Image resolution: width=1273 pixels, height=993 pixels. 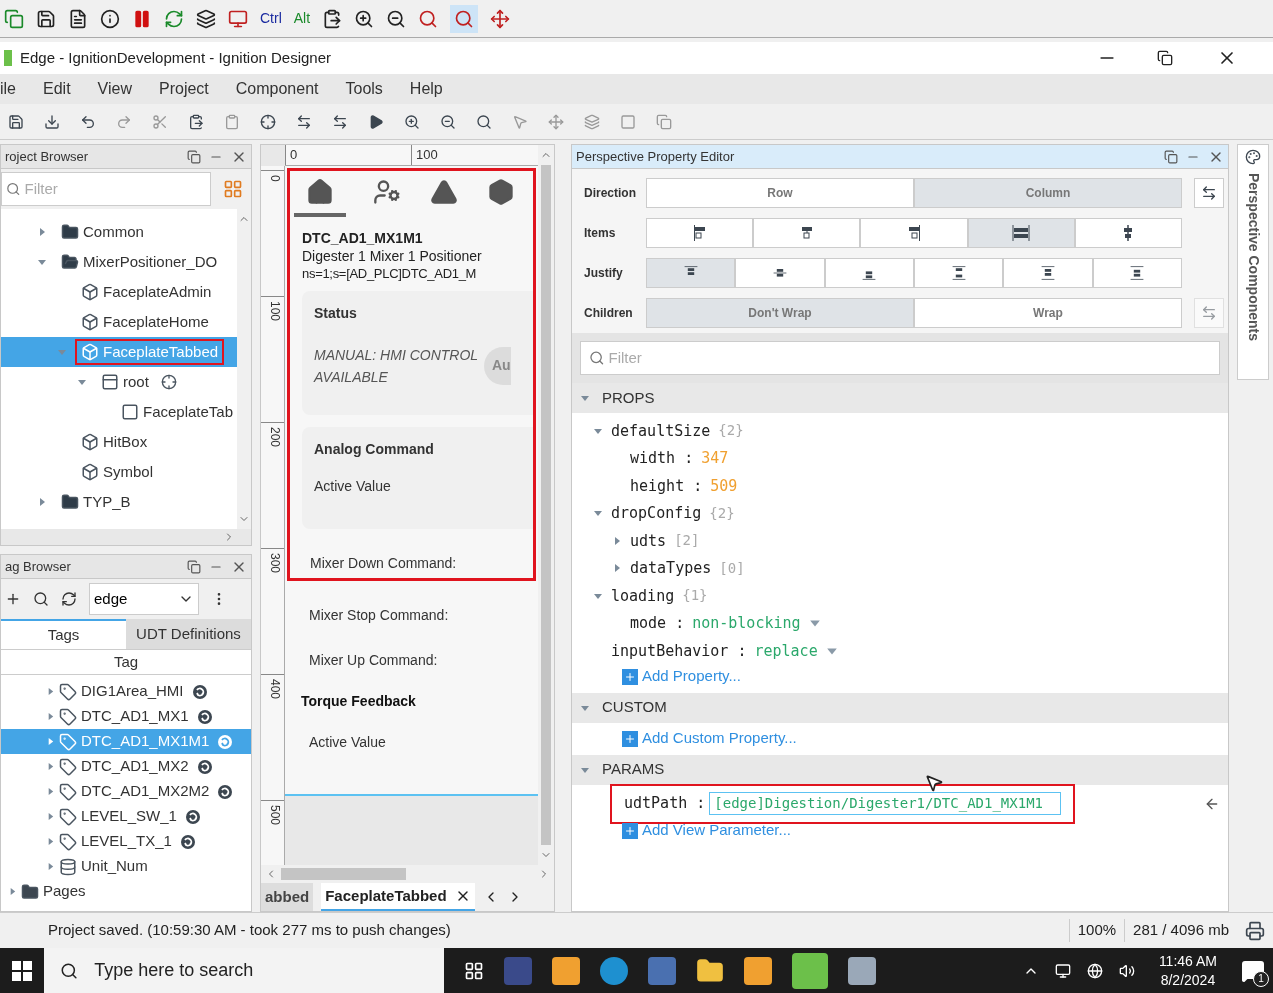 I want to click on tag-row: DTC_AD1_MX2, so click(x=126, y=766).